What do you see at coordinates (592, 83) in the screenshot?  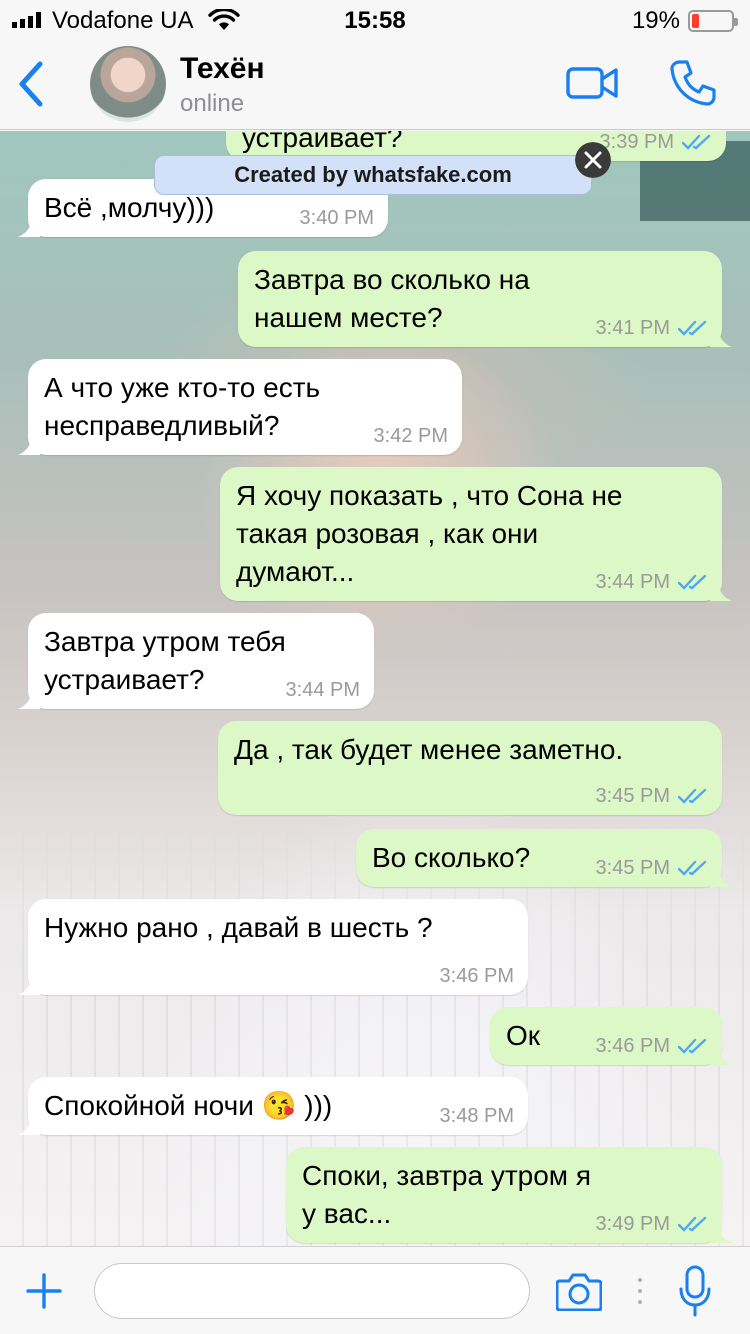 I see `video-camera-icon` at bounding box center [592, 83].